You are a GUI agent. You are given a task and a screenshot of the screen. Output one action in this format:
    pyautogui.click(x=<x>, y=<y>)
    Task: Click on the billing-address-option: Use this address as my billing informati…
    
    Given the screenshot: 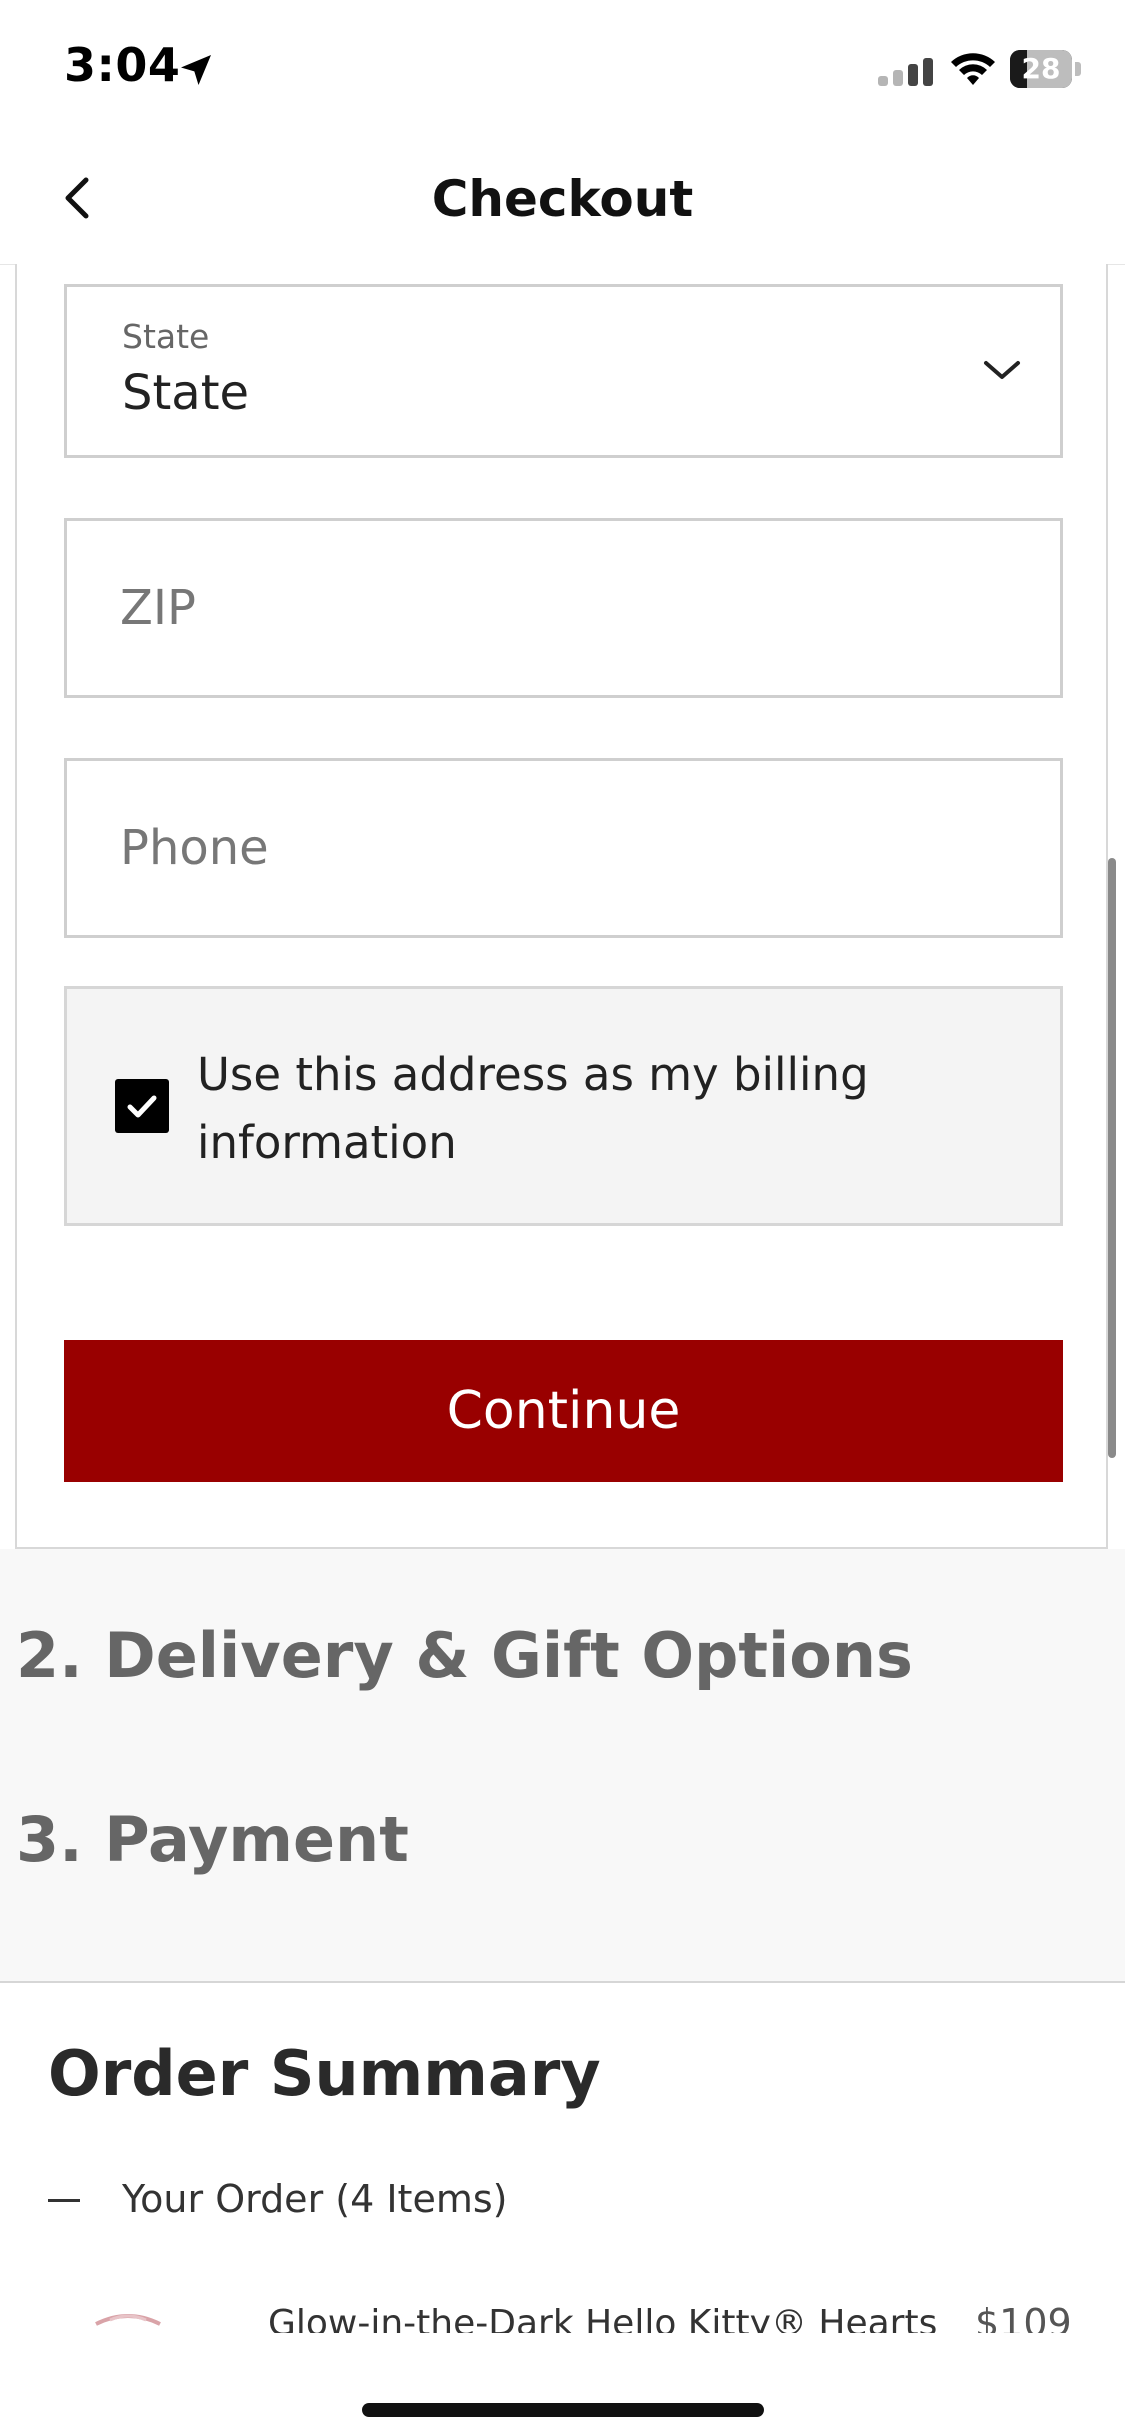 What is the action you would take?
    pyautogui.click(x=563, y=1106)
    